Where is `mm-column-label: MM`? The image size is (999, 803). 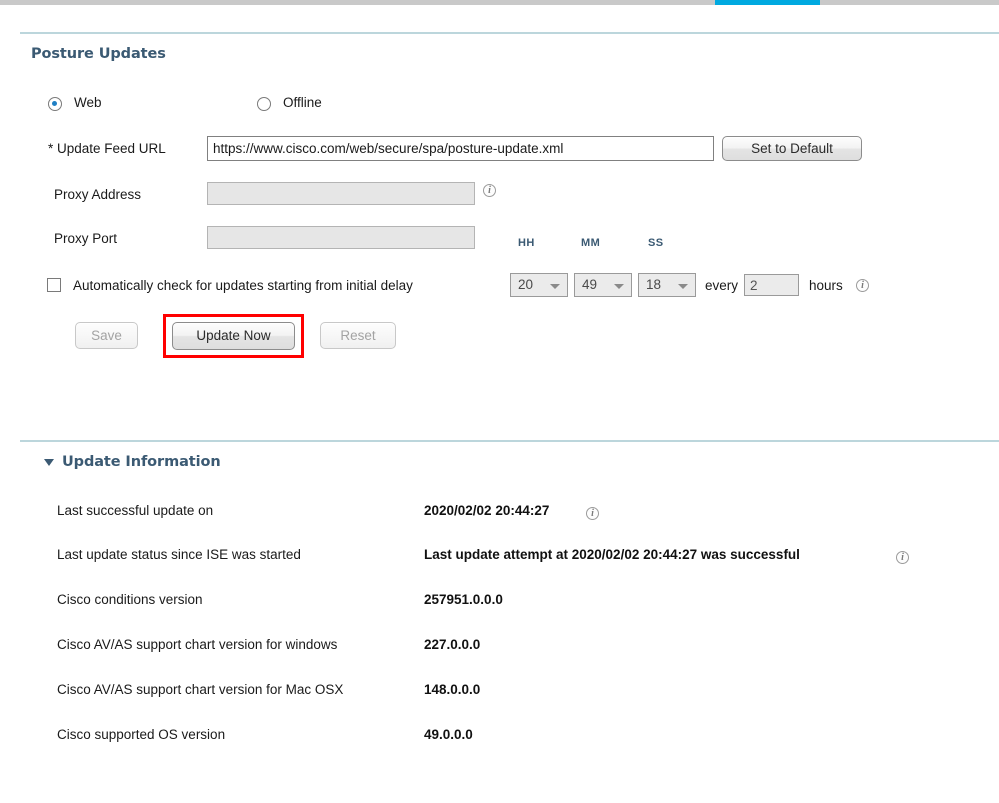 mm-column-label: MM is located at coordinates (591, 243).